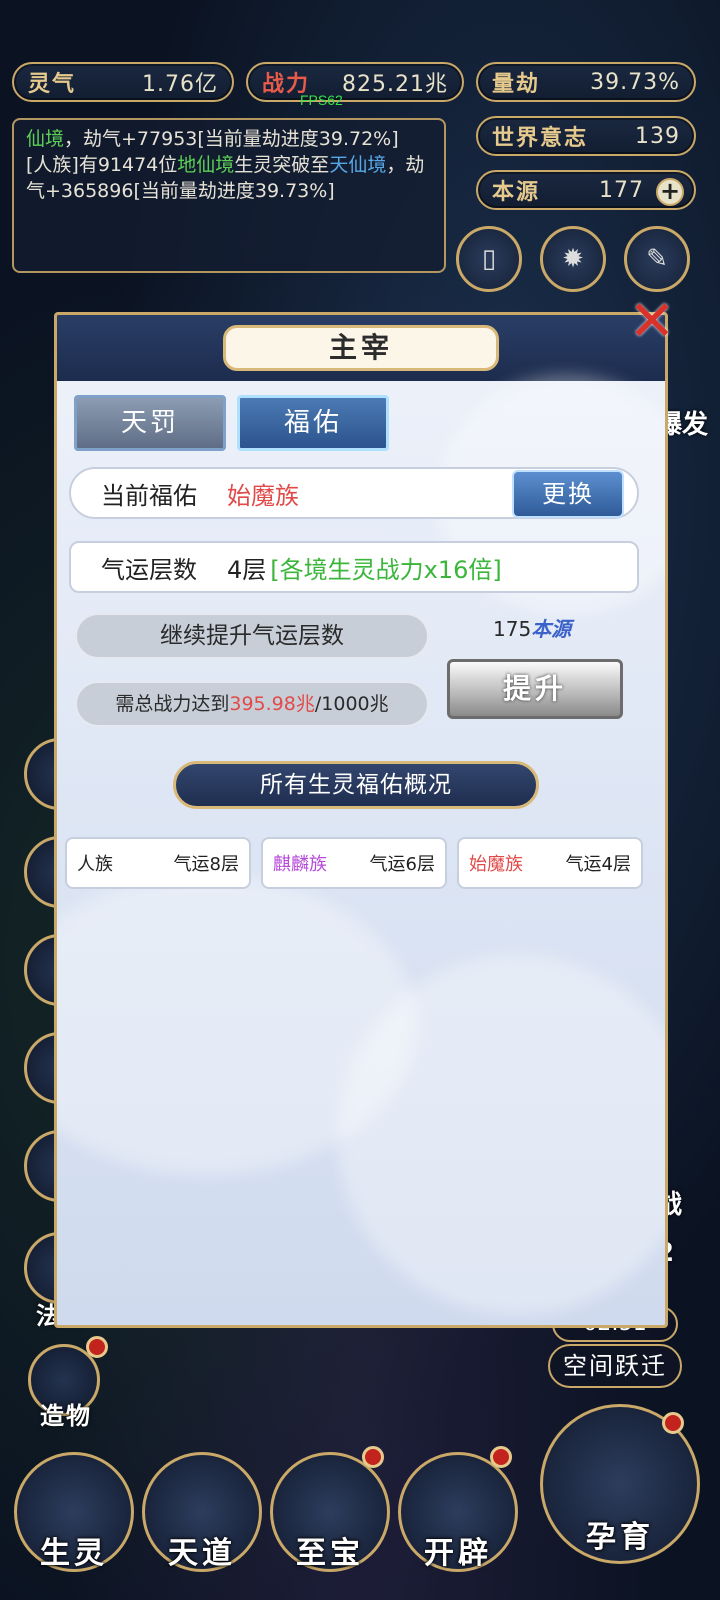 The image size is (720, 1600). I want to click on continue-fortune-label: 继续提升气运层数, so click(252, 636).